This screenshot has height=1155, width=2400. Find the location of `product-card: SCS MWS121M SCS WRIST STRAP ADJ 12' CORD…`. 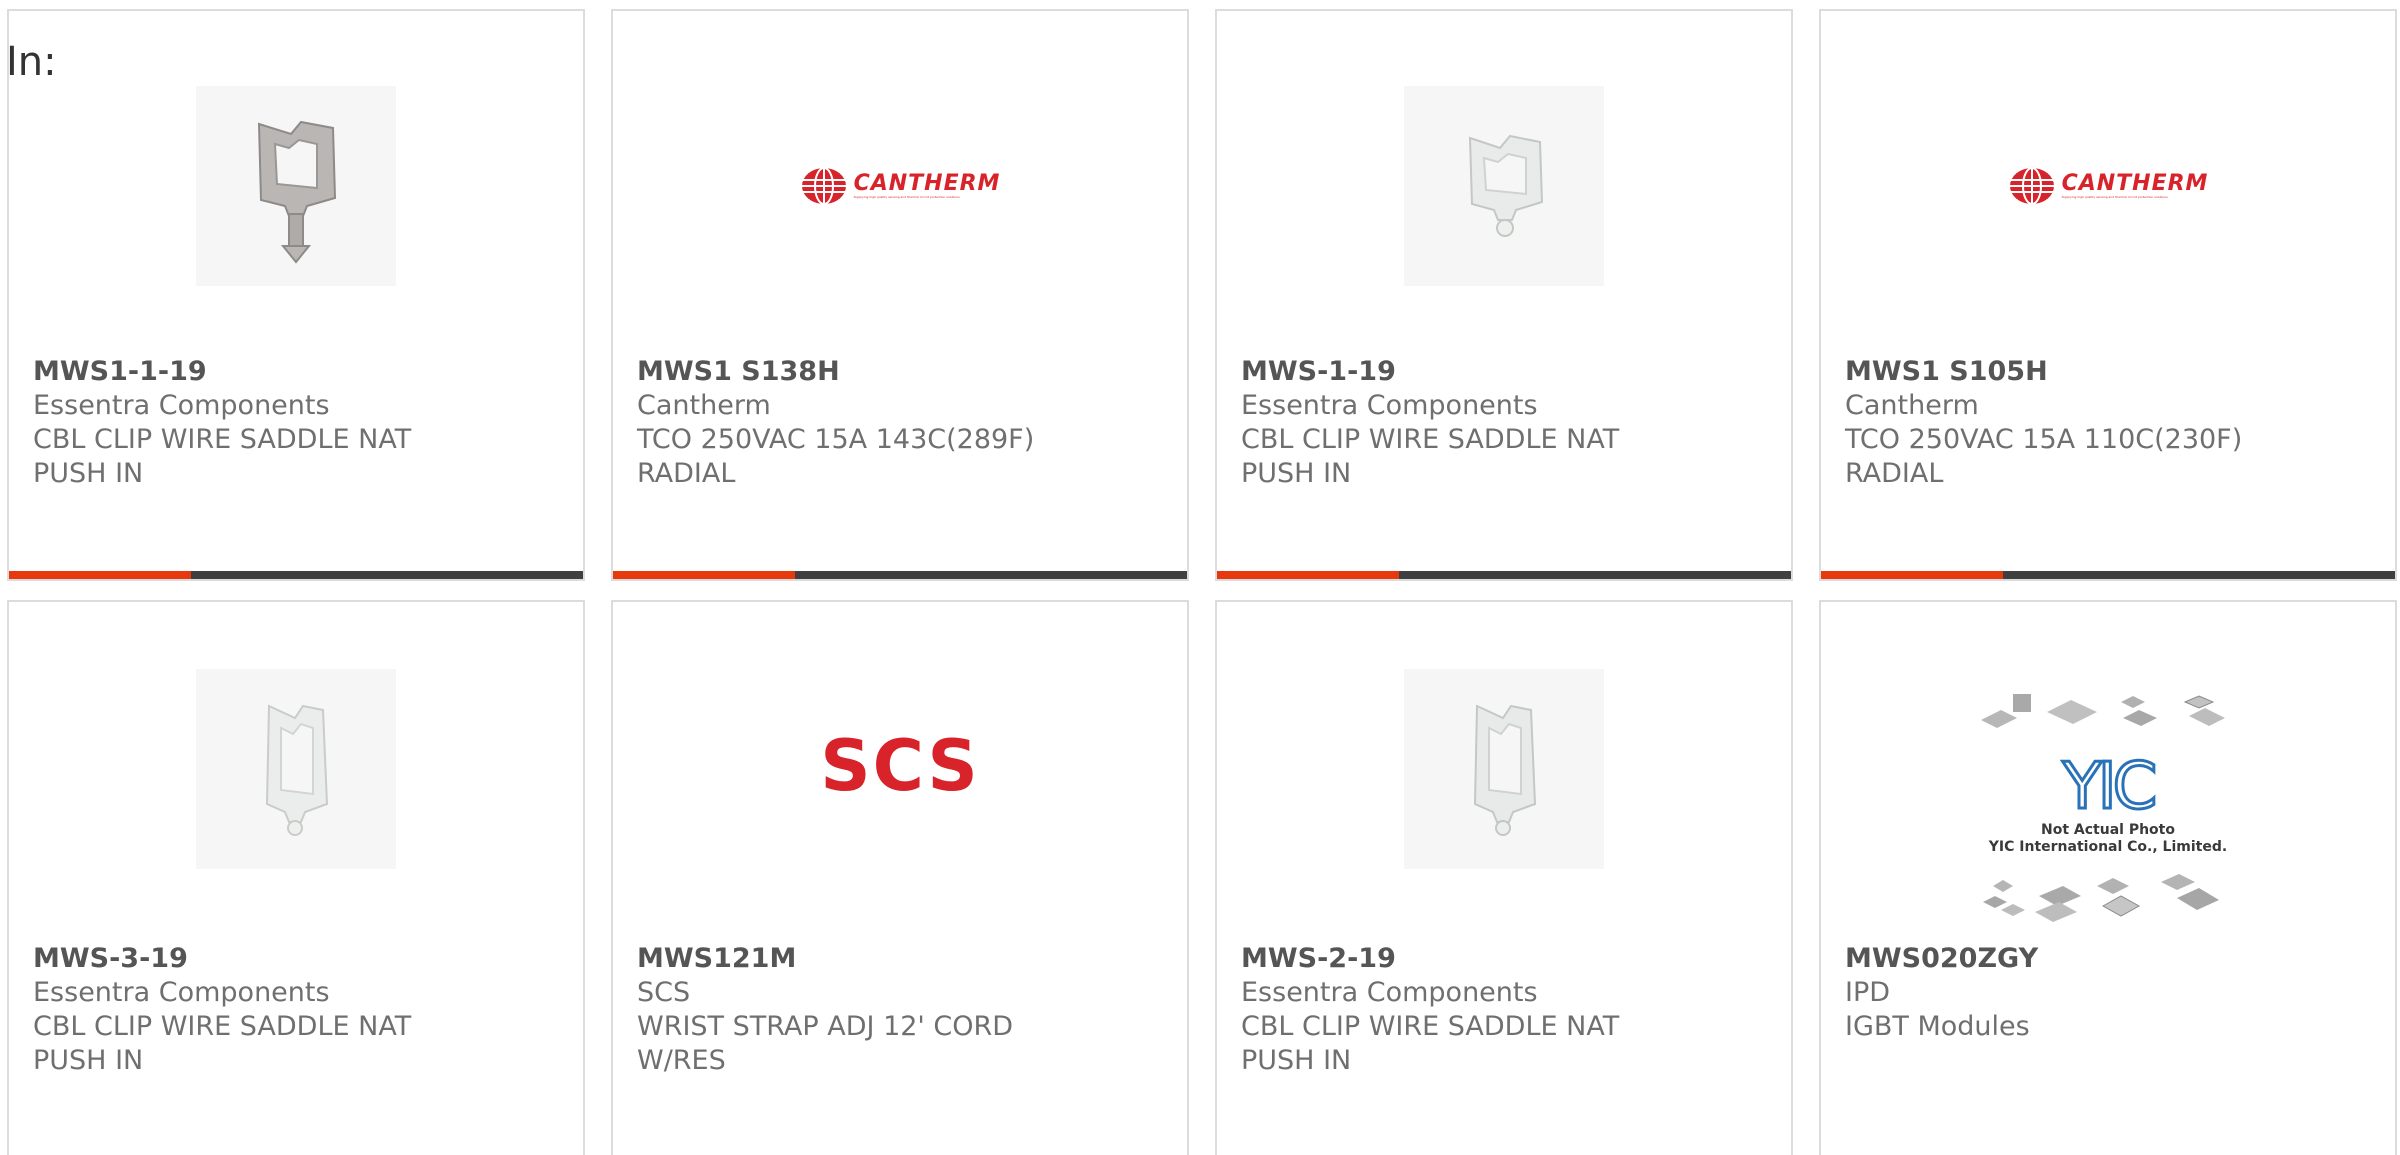

product-card: SCS MWS121M SCS WRIST STRAP ADJ 12' CORD… is located at coordinates (900, 877).